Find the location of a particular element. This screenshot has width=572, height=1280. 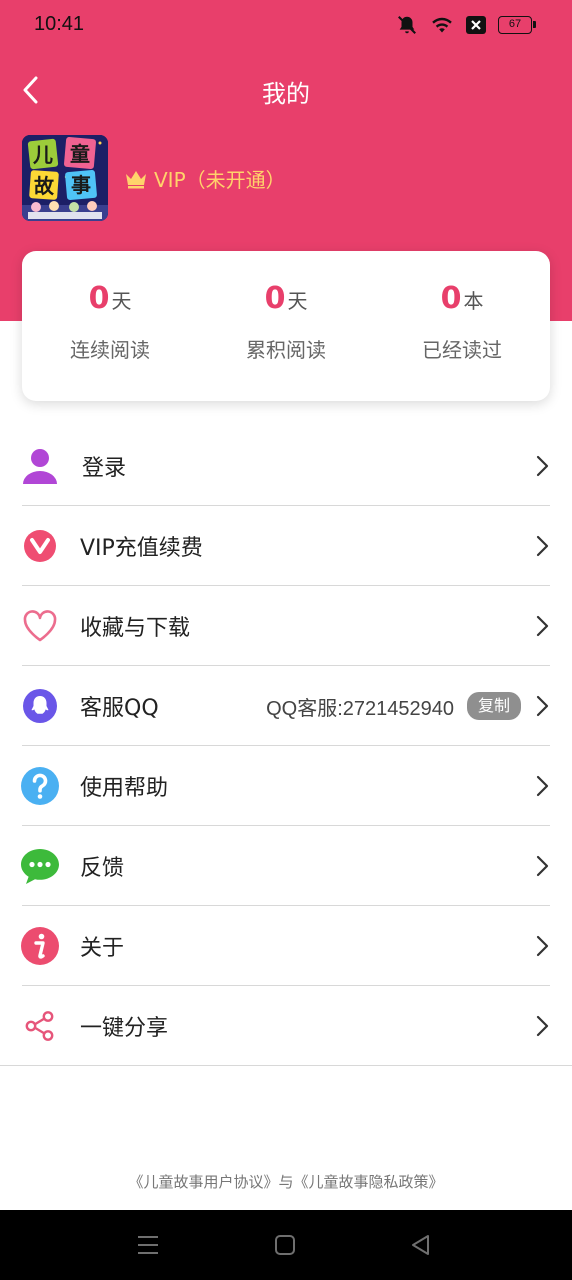

crown-icon is located at coordinates (136, 179).